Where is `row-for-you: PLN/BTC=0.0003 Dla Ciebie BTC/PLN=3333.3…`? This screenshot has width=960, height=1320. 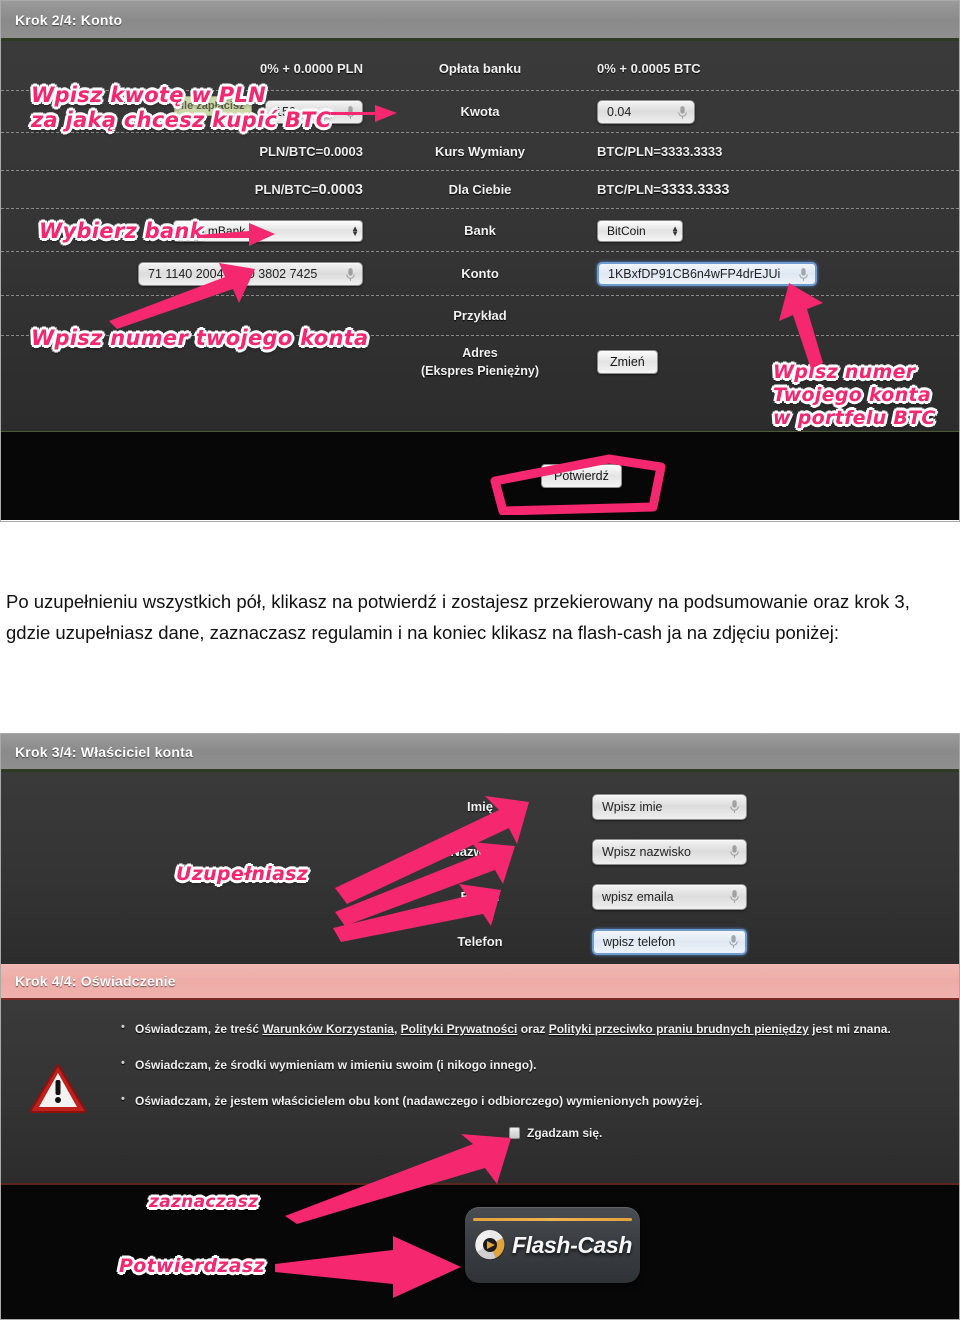 row-for-you: PLN/BTC=0.0003 Dla Ciebie BTC/PLN=3333.3… is located at coordinates (480, 190).